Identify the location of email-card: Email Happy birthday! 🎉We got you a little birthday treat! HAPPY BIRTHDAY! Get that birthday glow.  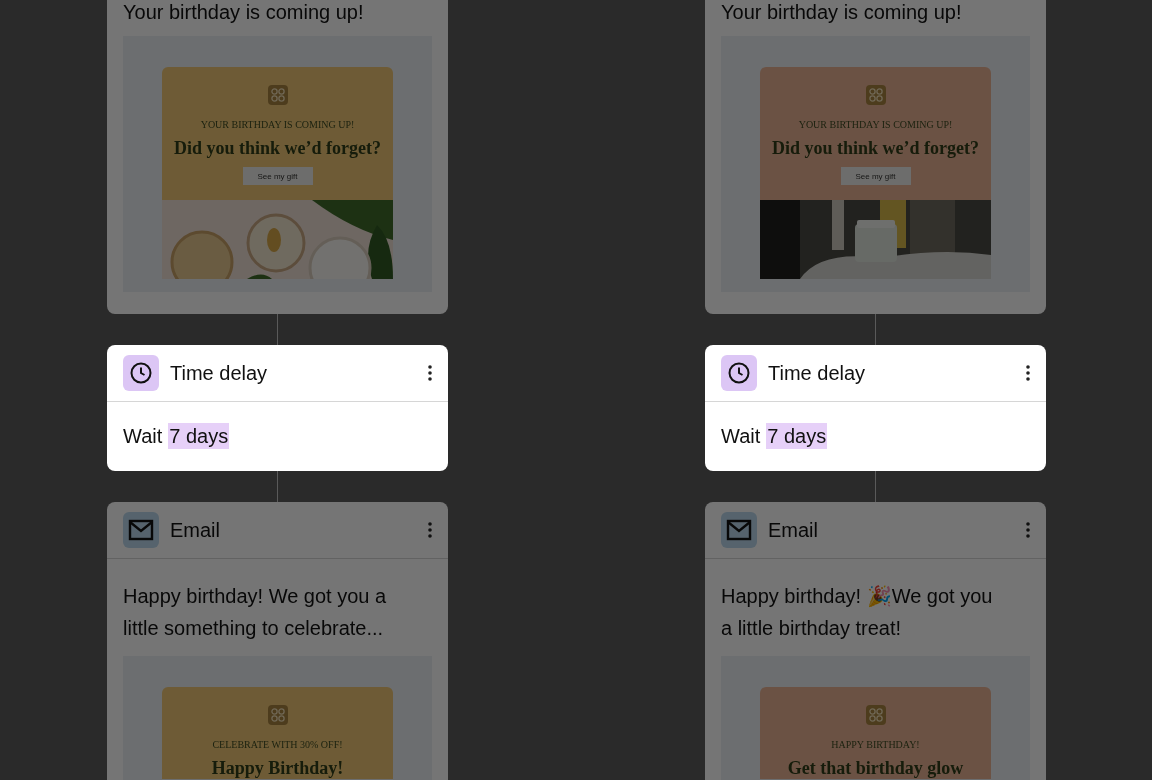
(875, 641).